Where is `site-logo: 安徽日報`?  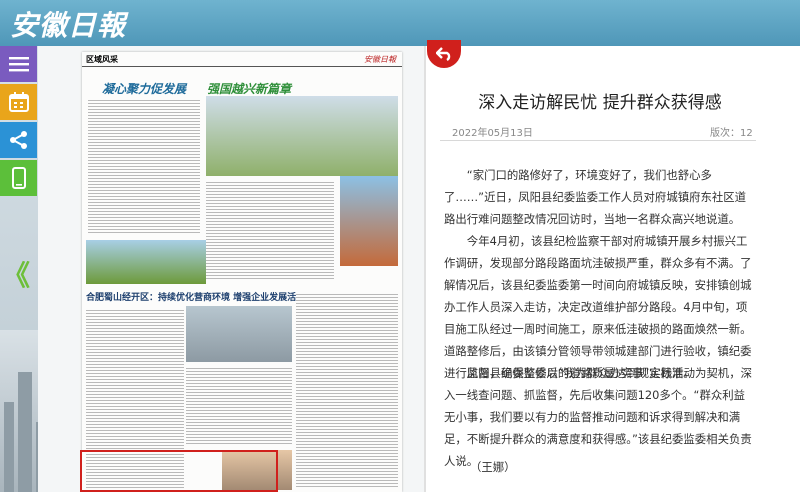 site-logo: 安徽日報 is located at coordinates (68, 24).